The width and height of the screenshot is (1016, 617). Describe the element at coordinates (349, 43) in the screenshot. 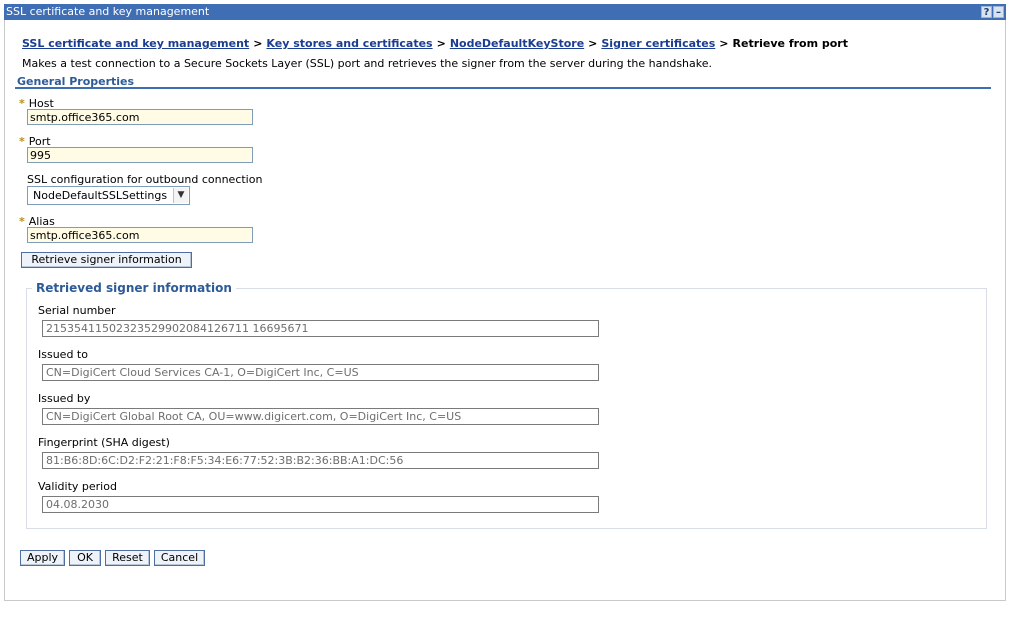

I see `breadcrumb-link-key-stores: Key stores and certificates` at that location.